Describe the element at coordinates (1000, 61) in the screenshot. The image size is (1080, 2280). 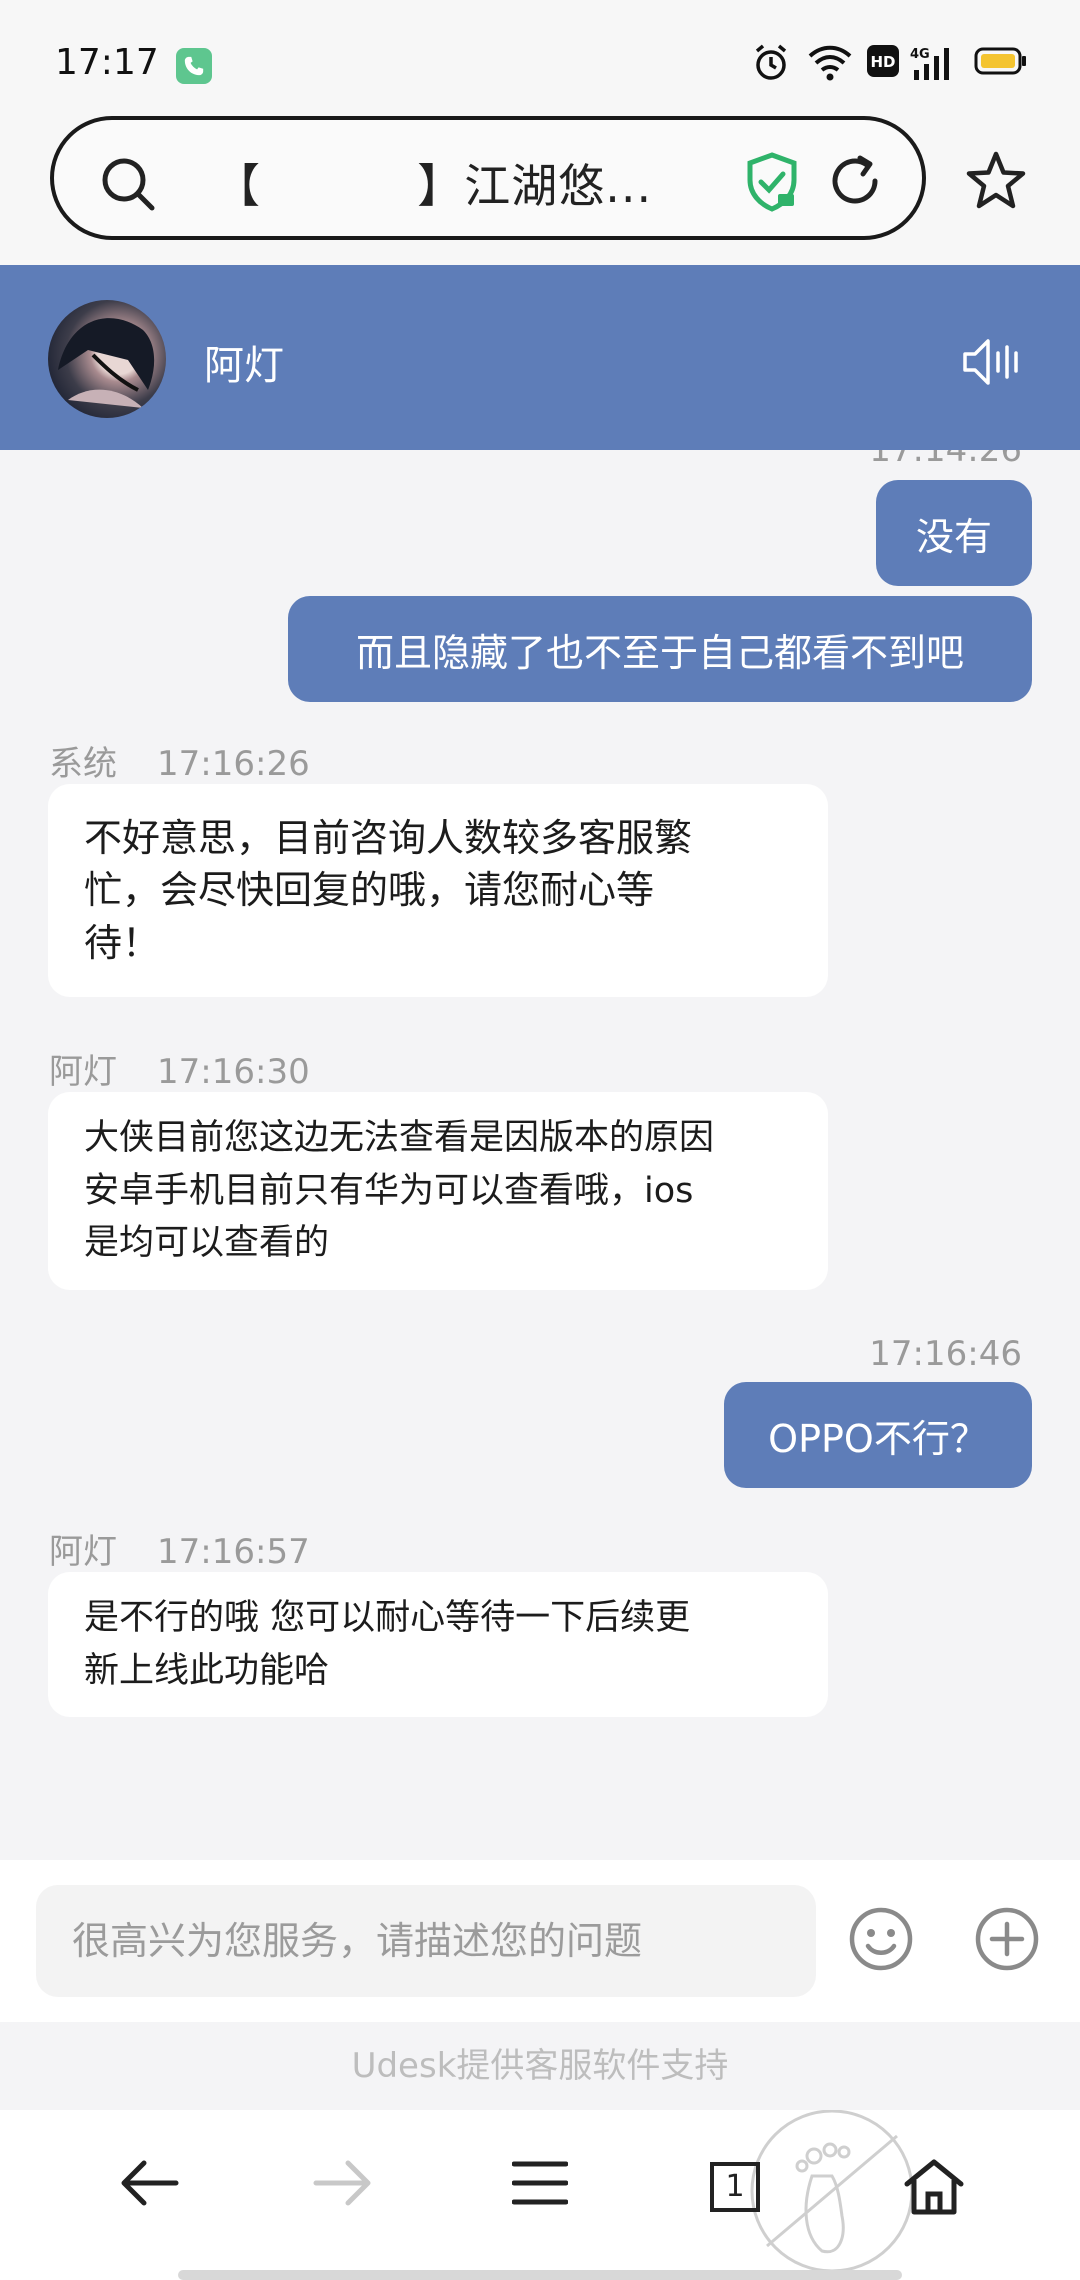
I see `battery-icon` at that location.